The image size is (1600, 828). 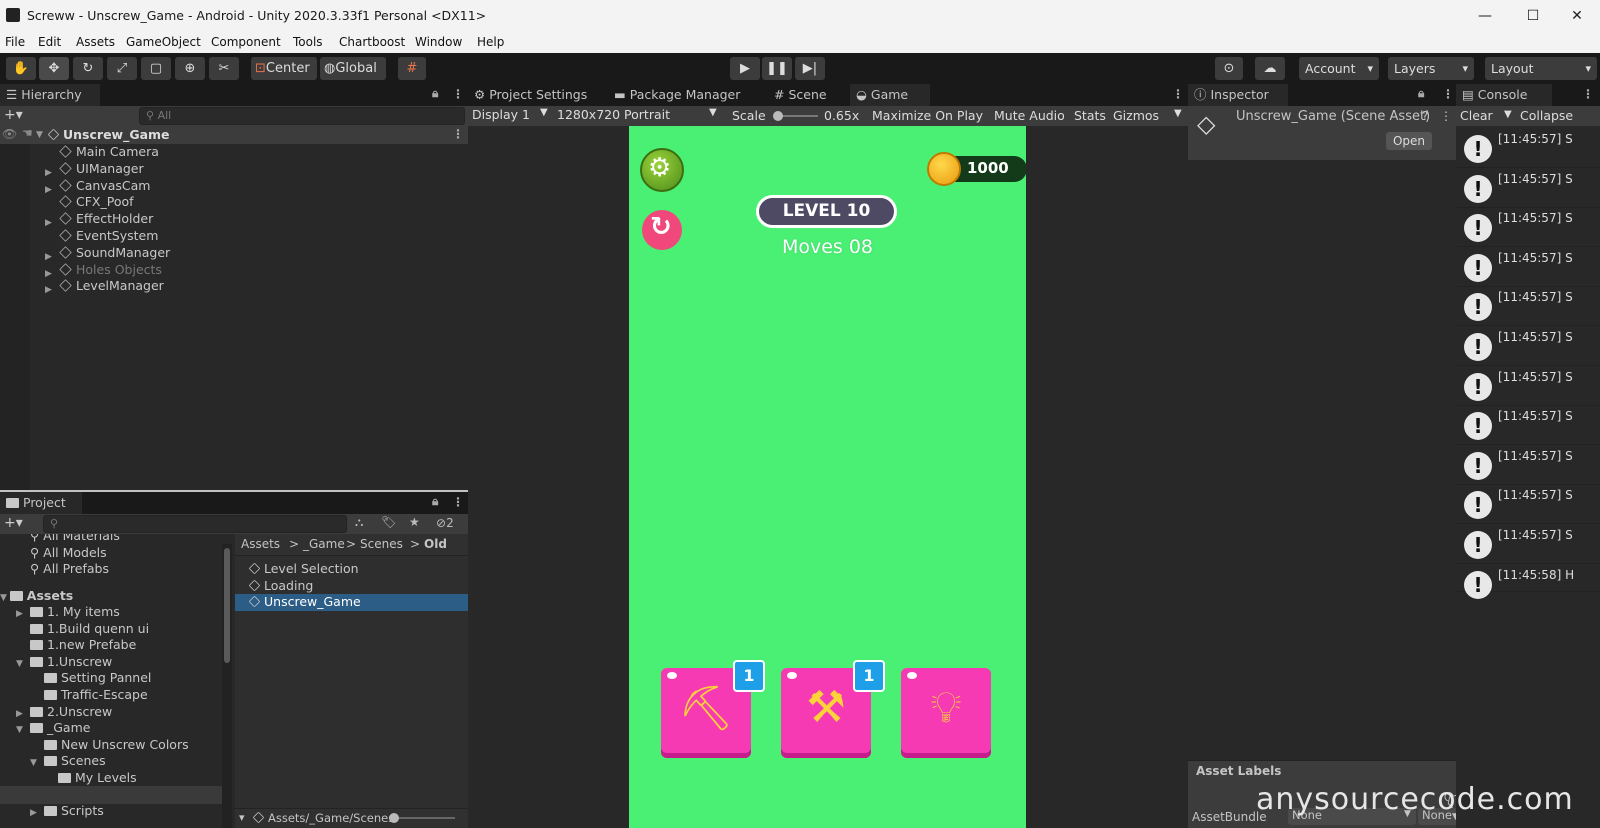 What do you see at coordinates (195, 524) in the screenshot?
I see `project-search-input: ⚲` at bounding box center [195, 524].